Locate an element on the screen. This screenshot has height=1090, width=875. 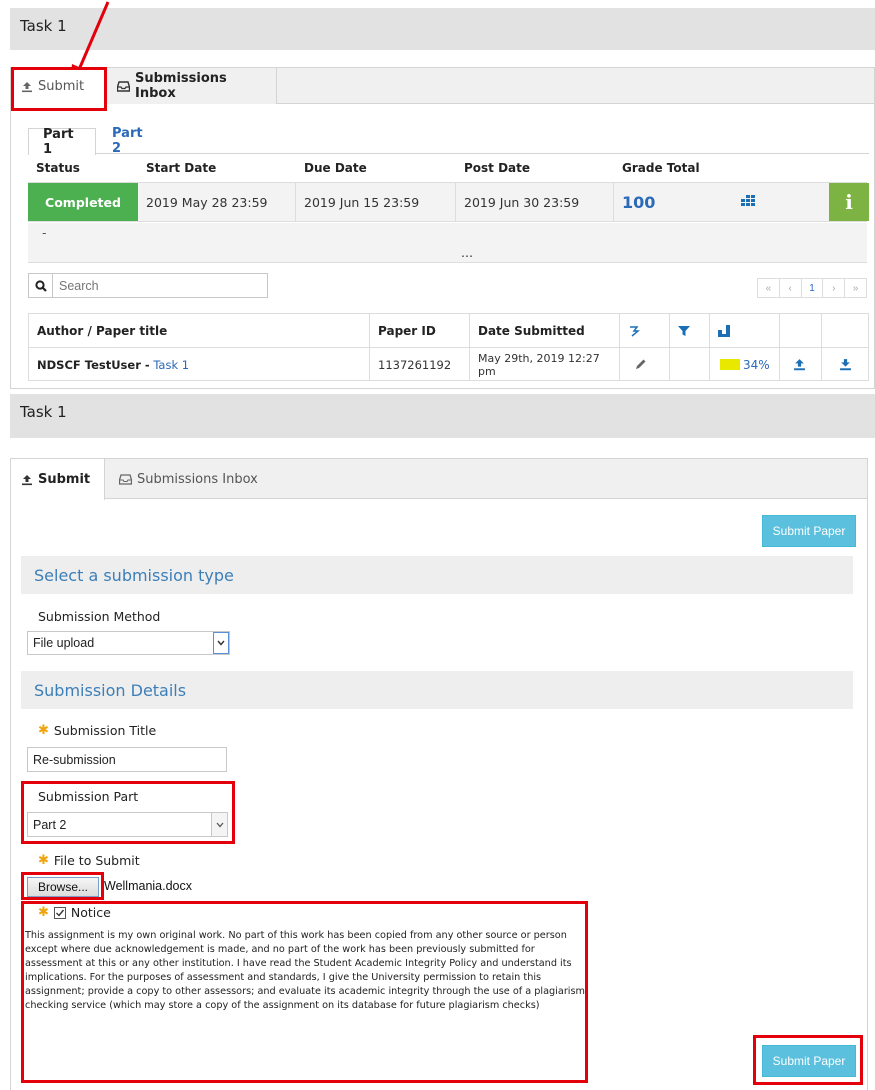
search-box is located at coordinates (148, 285).